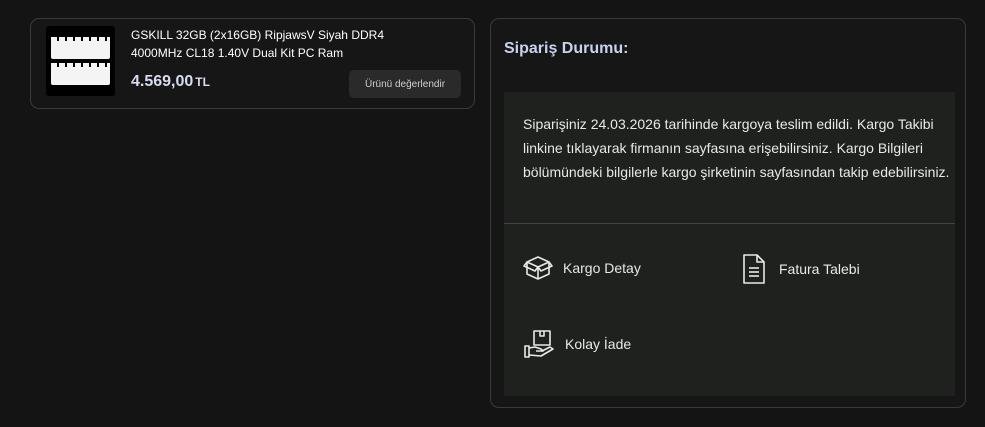 The image size is (985, 427). Describe the element at coordinates (754, 269) in the screenshot. I see `document-icon` at that location.